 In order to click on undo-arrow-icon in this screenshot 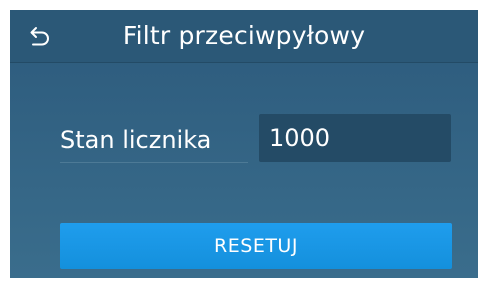, I will do `click(39, 36)`.